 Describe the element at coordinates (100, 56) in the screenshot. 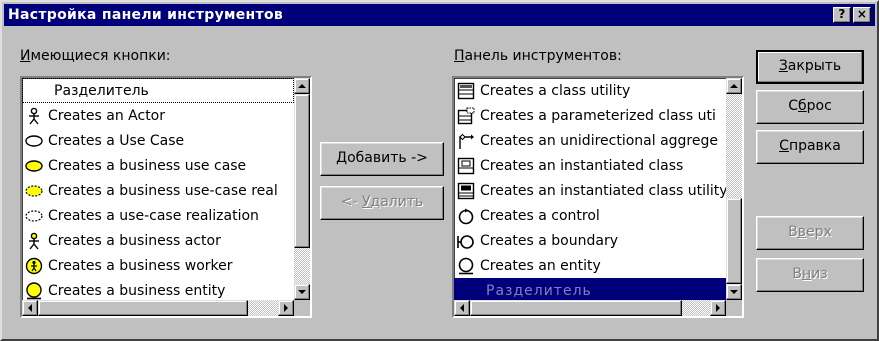

I see `label-text: меющиеся кнопки:` at that location.